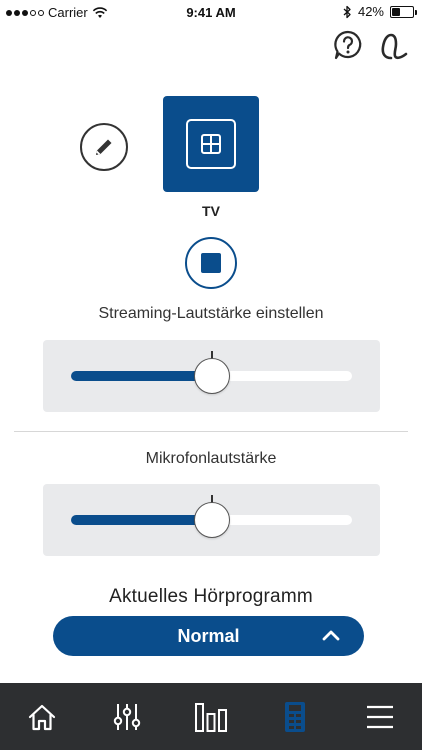 This screenshot has height=750, width=422. I want to click on pencil-icon, so click(104, 147).